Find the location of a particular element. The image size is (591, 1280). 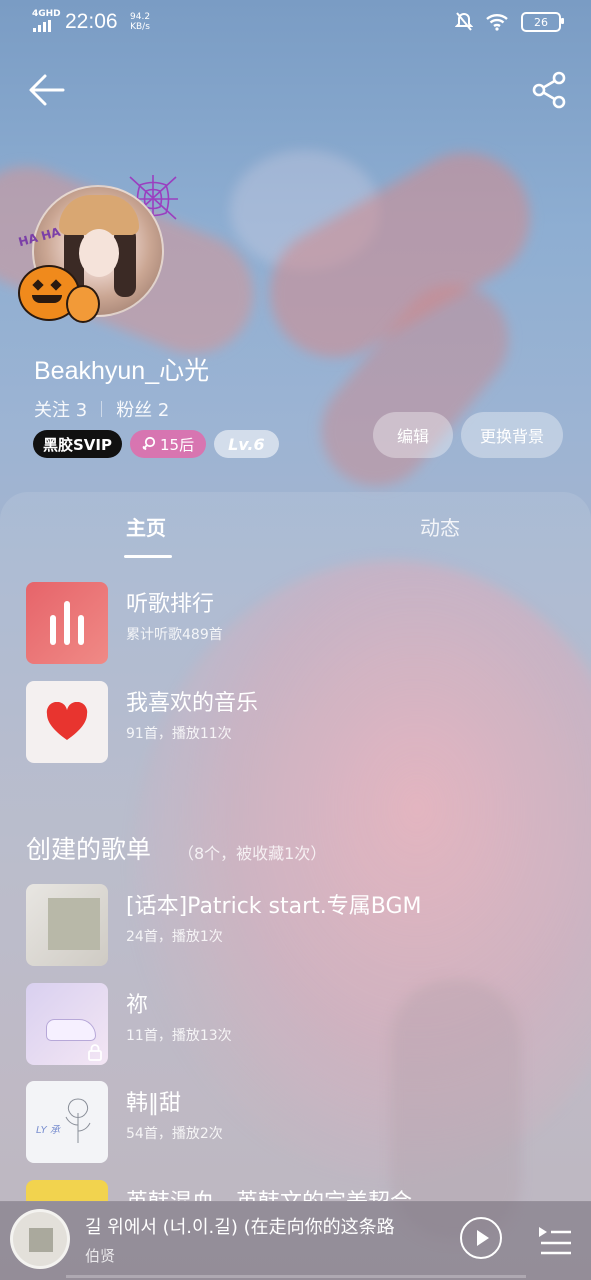

battery-indicator: 26 is located at coordinates (542, 22).